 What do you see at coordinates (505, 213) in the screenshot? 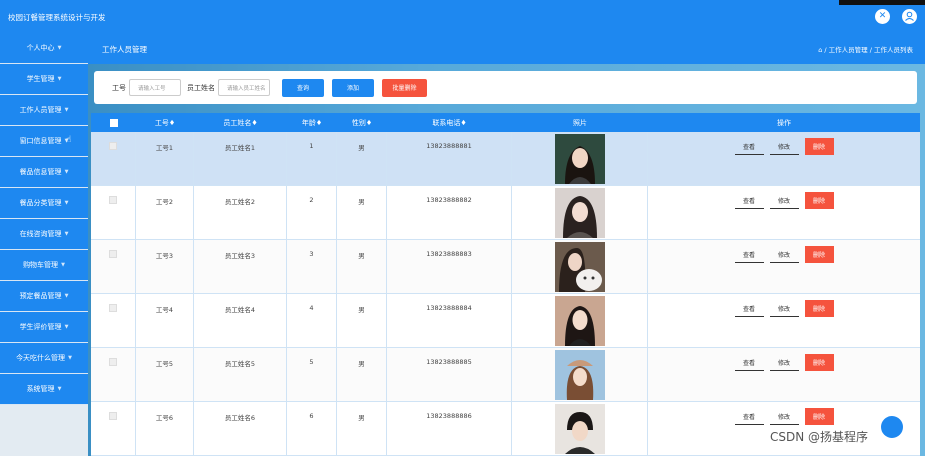
I see `table-row: 工号2 员工姓名2 2 男 13823888882 查看 修改 删除` at bounding box center [505, 213].